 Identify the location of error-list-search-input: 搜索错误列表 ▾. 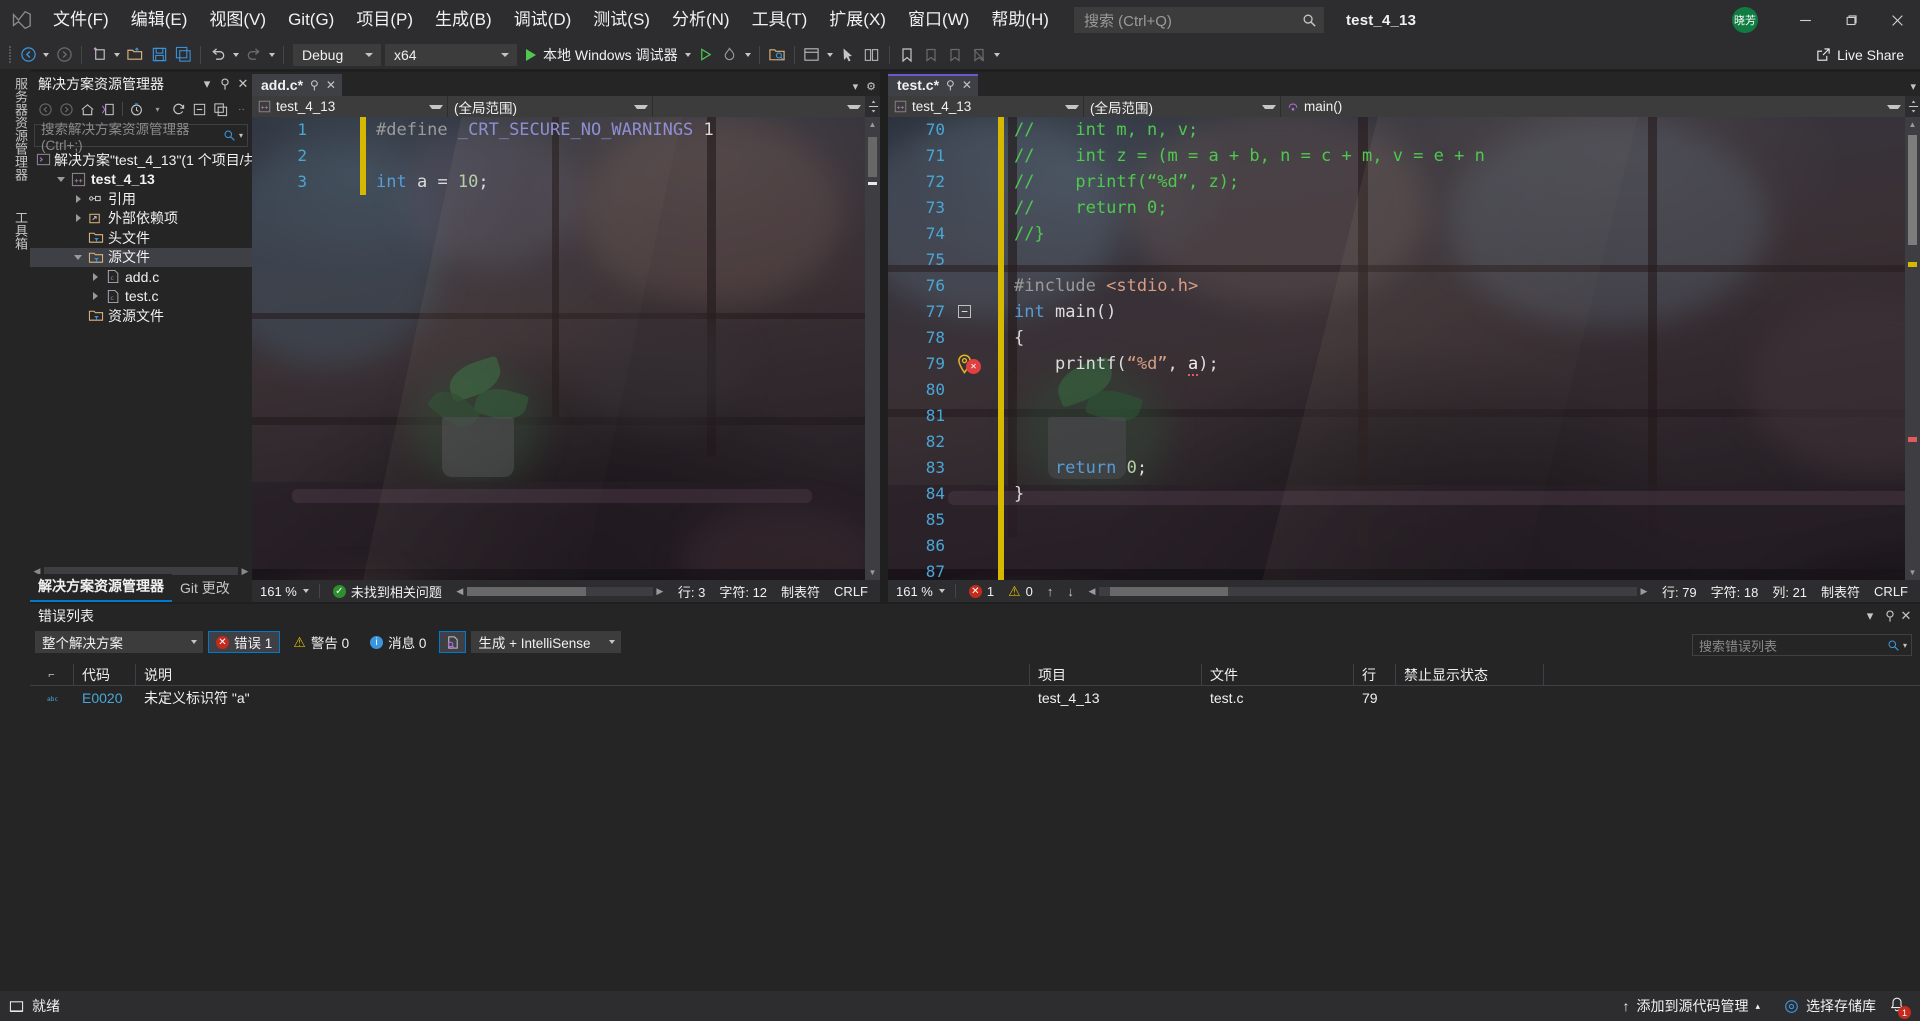
(1802, 645).